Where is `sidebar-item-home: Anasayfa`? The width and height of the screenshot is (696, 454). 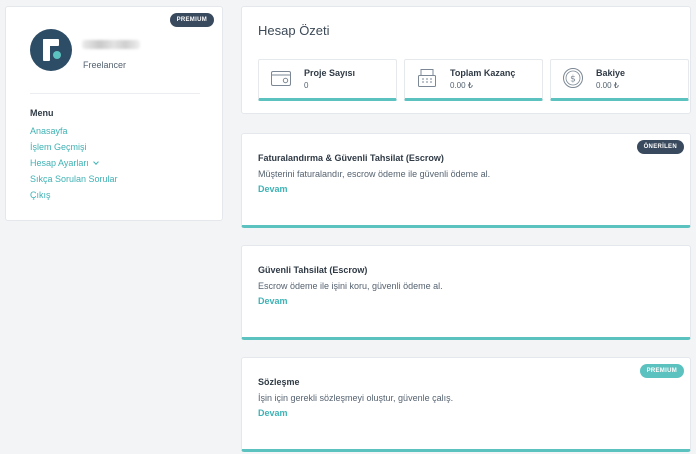 sidebar-item-home: Anasayfa is located at coordinates (74, 131).